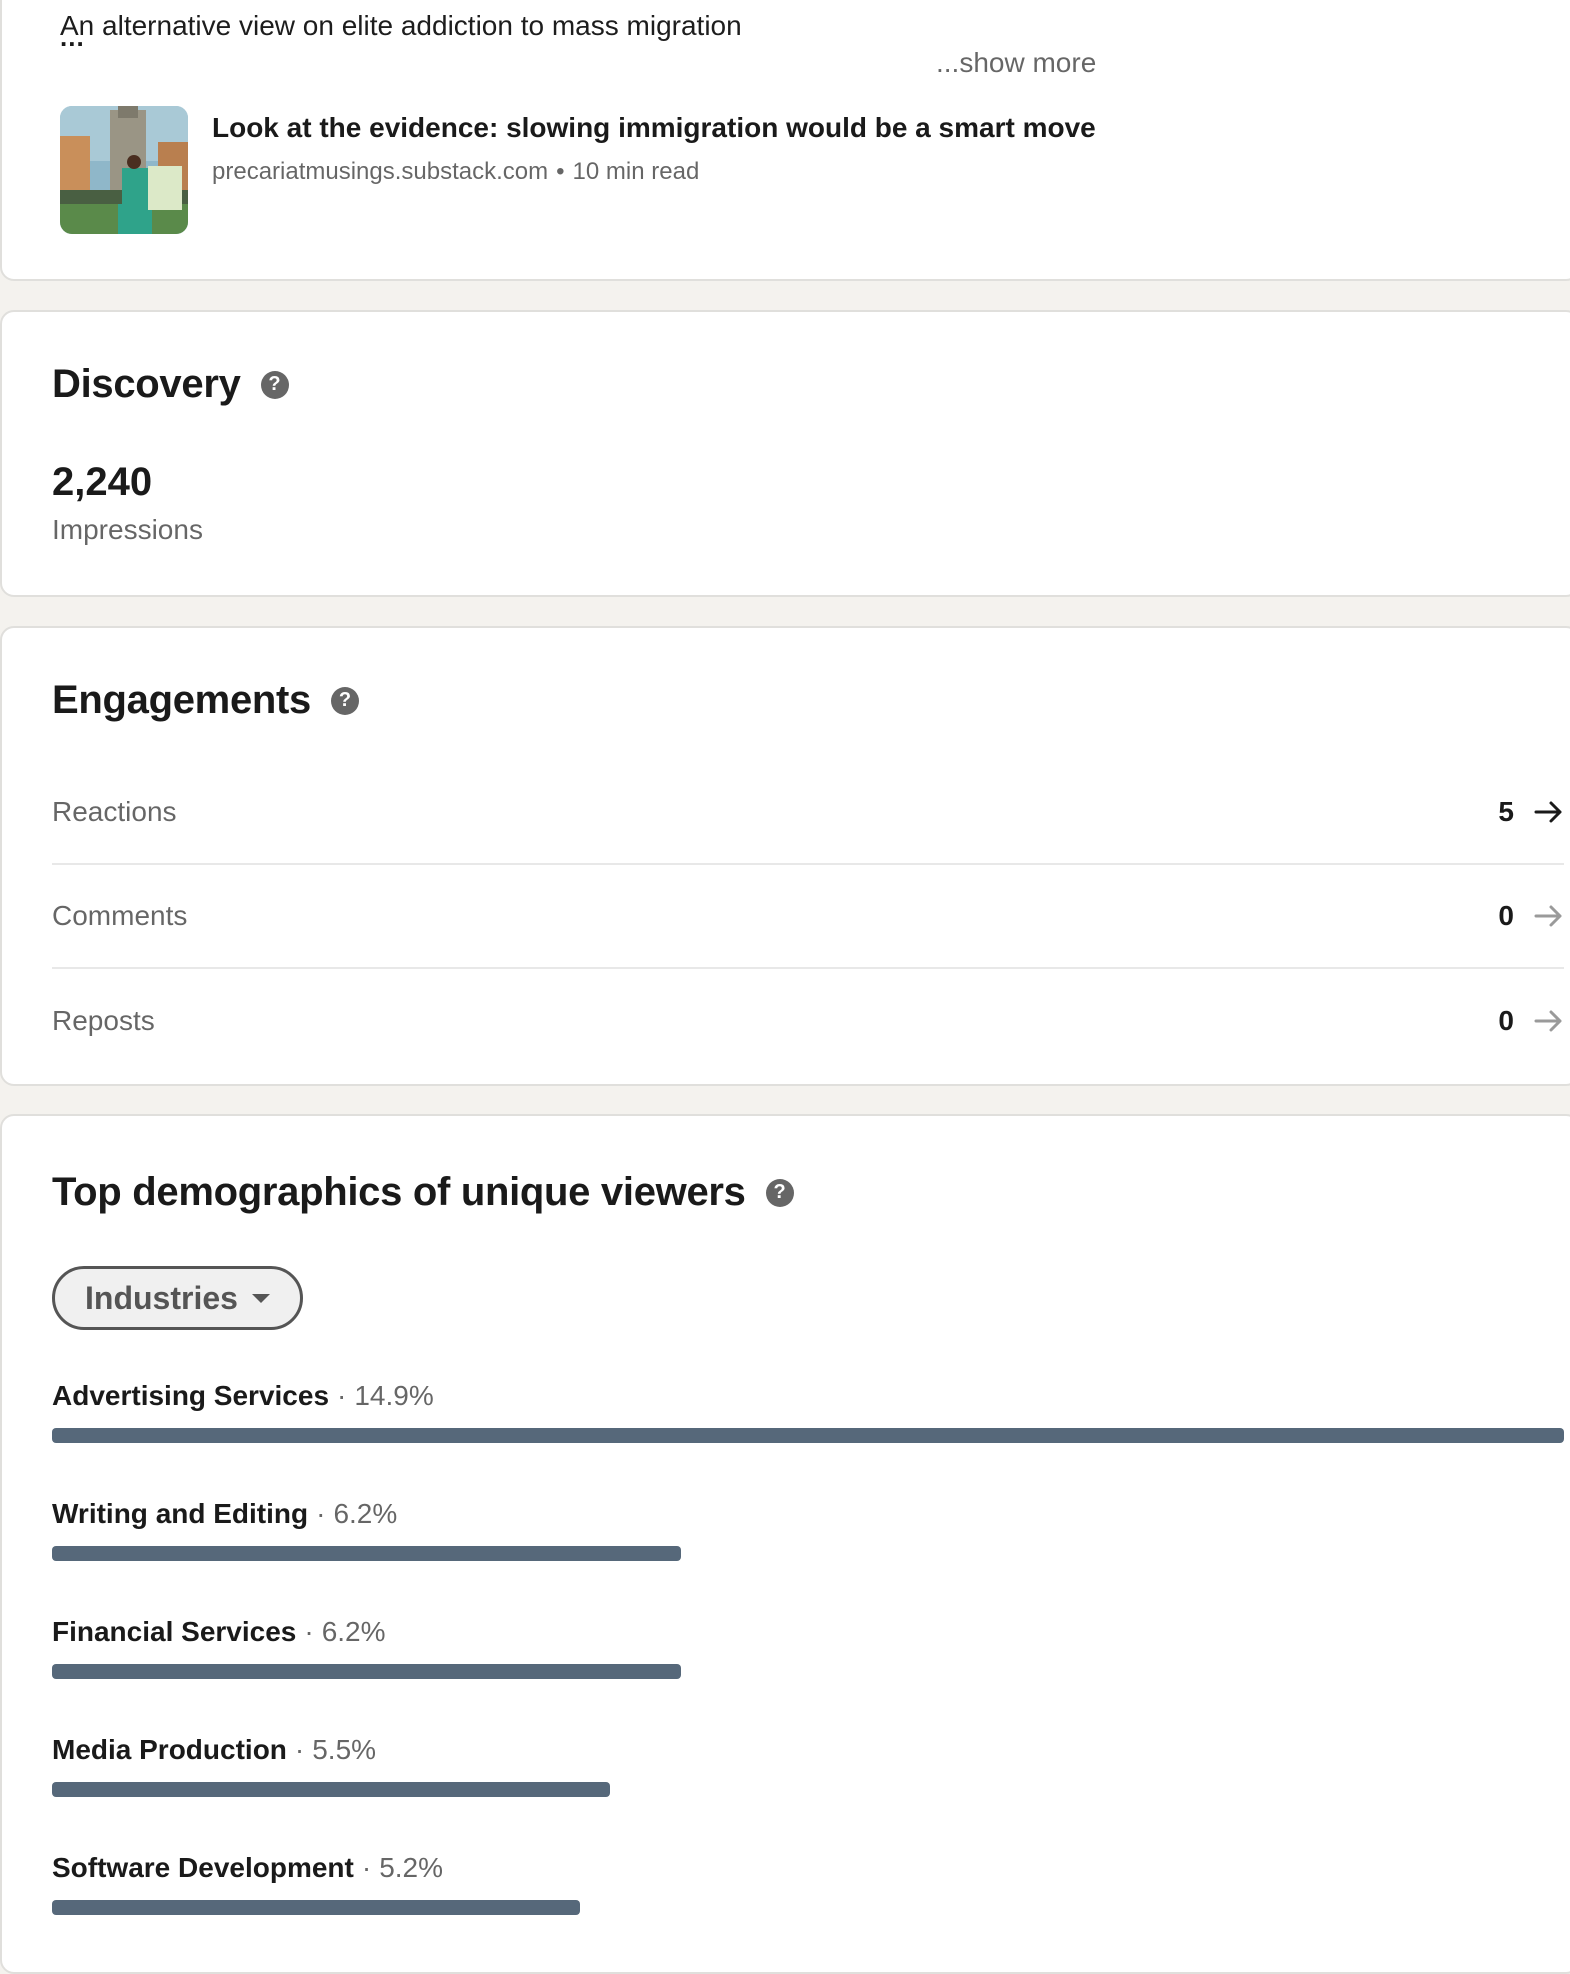 The image size is (1570, 1974). Describe the element at coordinates (174, 1631) in the screenshot. I see `demographic-name: Financial Services` at that location.